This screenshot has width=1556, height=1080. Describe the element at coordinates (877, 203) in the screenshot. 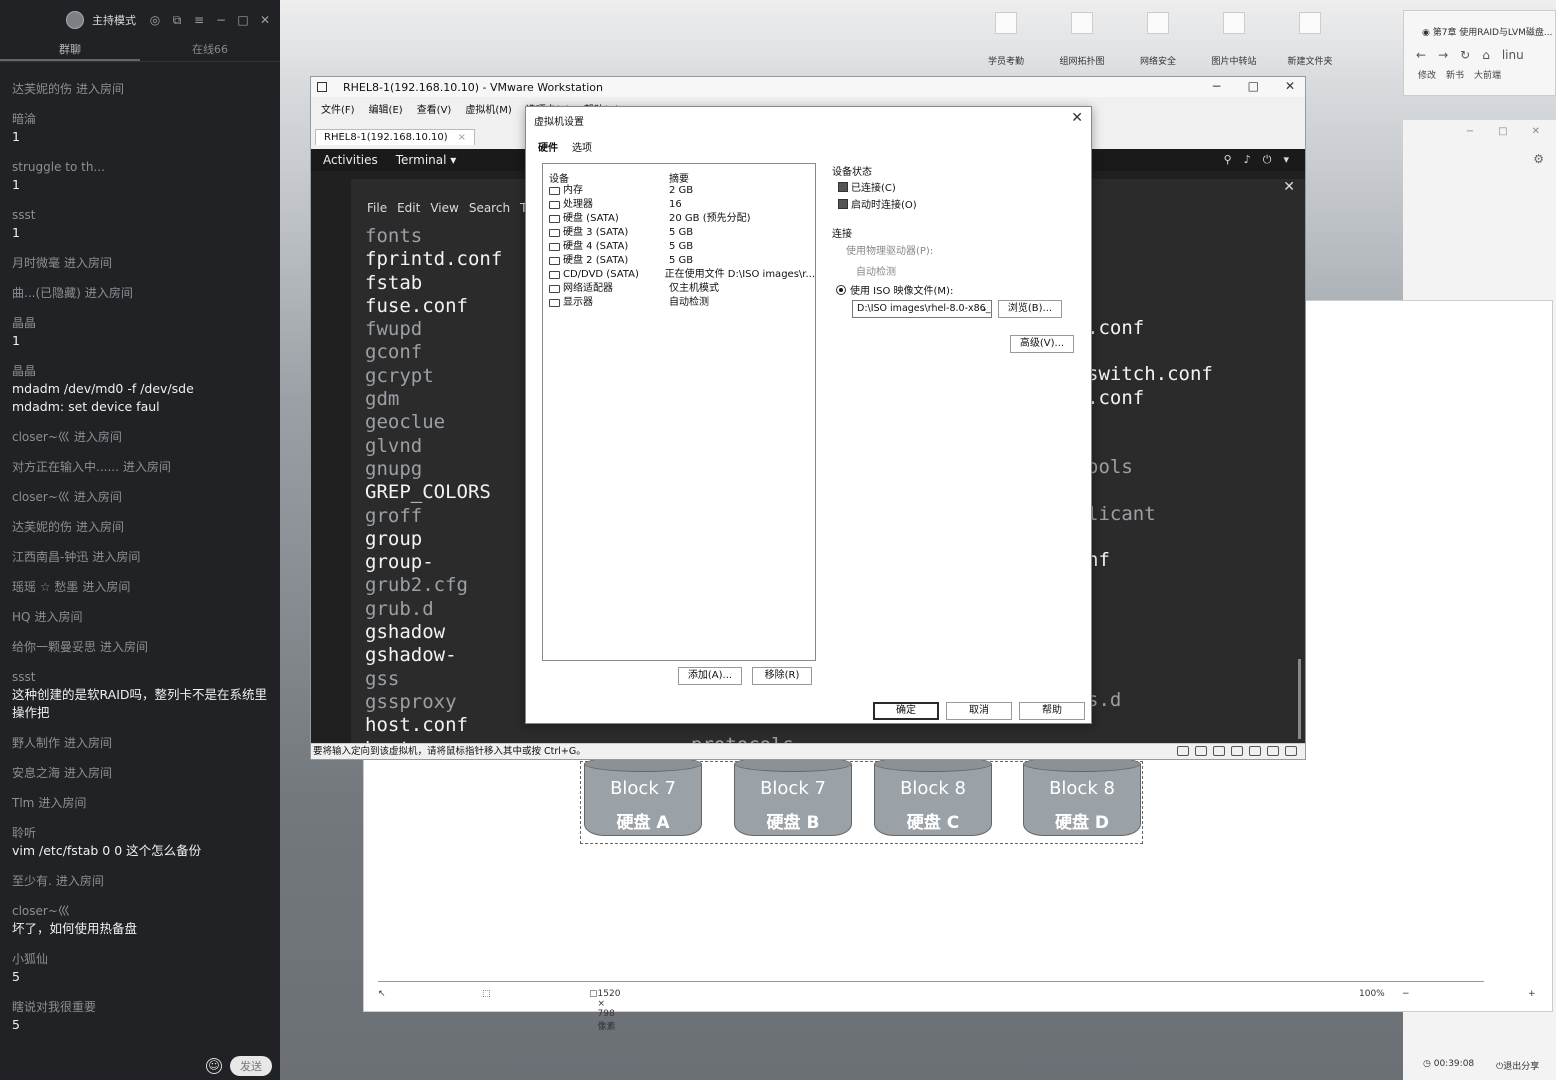

I see `connect-on-boot-checkbox: 启动时连接(O)` at that location.